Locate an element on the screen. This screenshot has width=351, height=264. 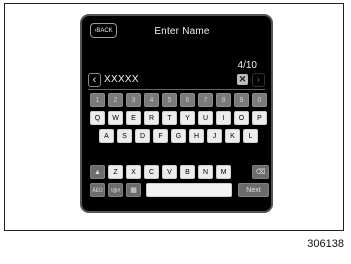
letter-key-o: O is located at coordinates (241, 118).